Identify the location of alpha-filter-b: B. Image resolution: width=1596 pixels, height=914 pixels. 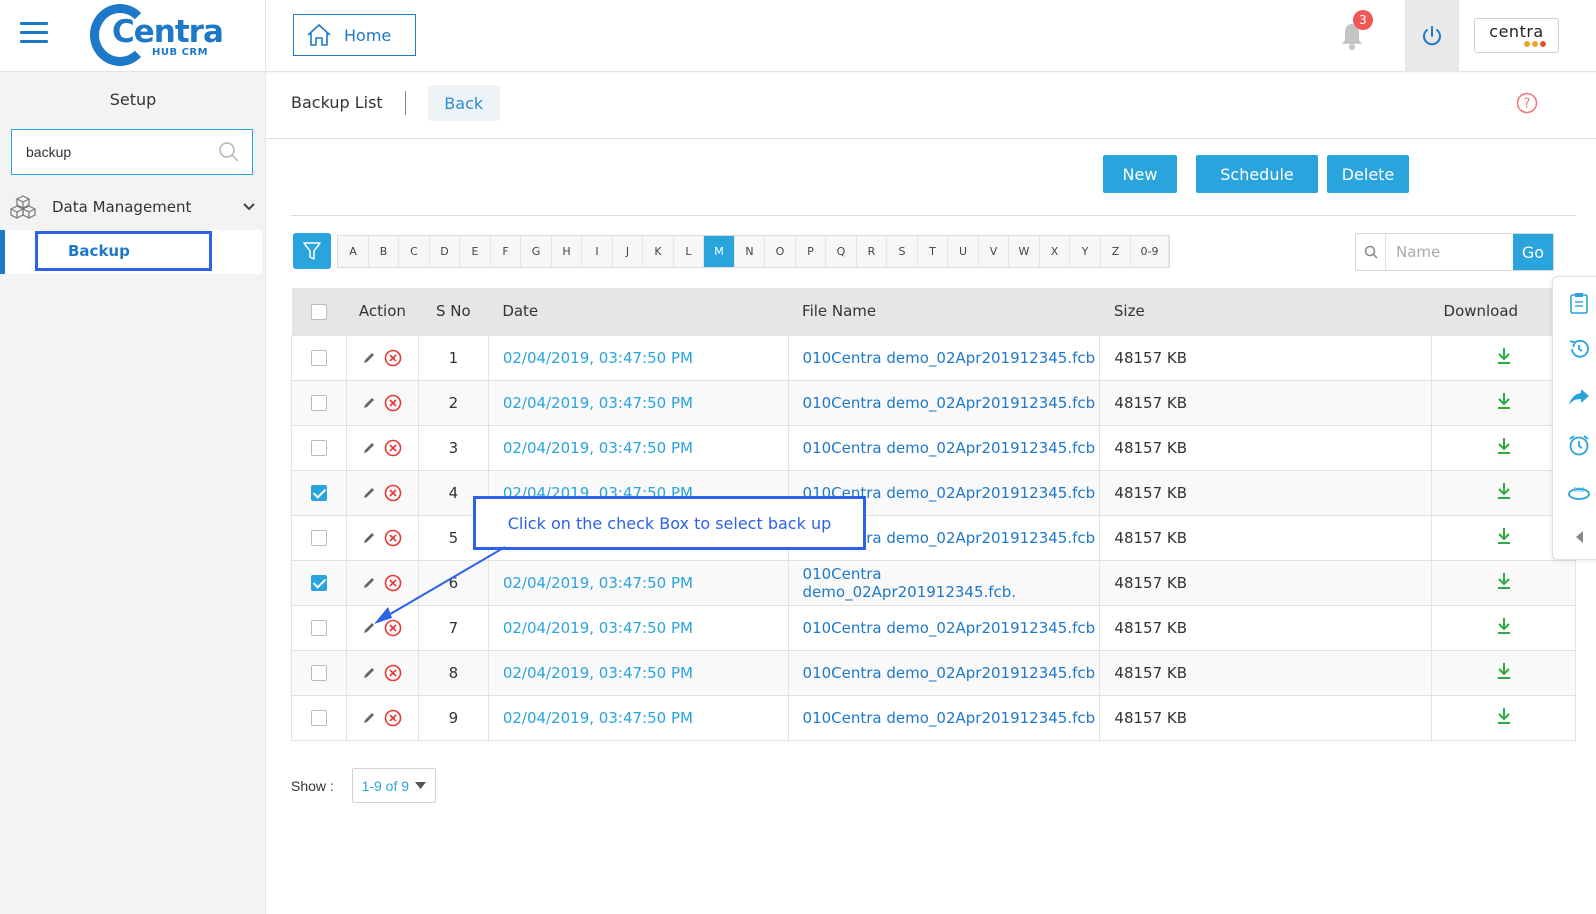
(384, 251).